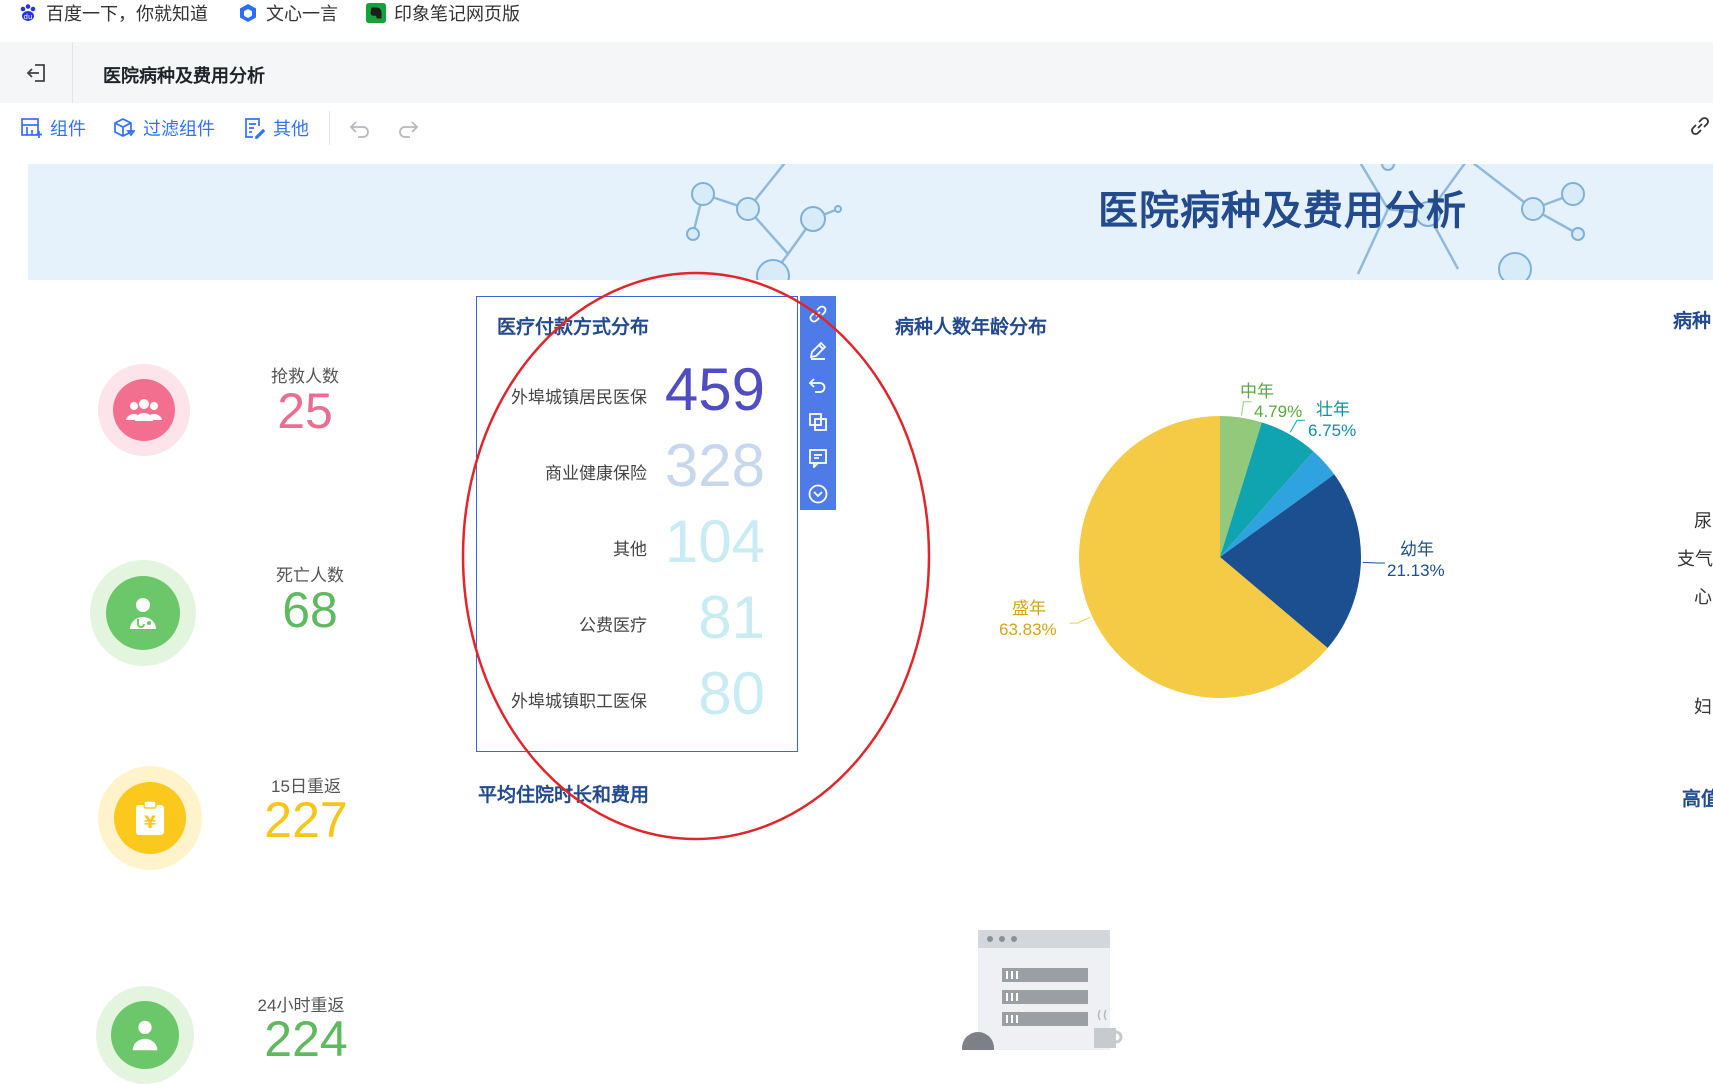 This screenshot has height=1084, width=1713. What do you see at coordinates (613, 625) in the screenshot?
I see `payment-item-label: 公费医疗` at bounding box center [613, 625].